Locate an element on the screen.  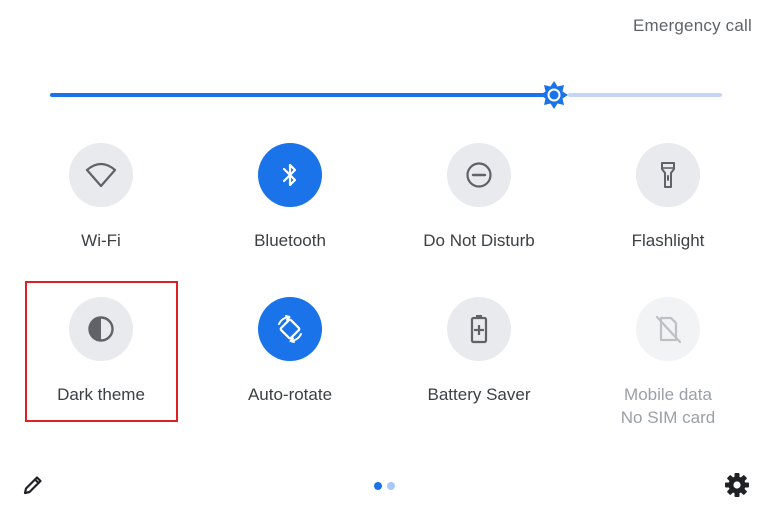
tile-label: Bluetooth is located at coordinates (290, 240).